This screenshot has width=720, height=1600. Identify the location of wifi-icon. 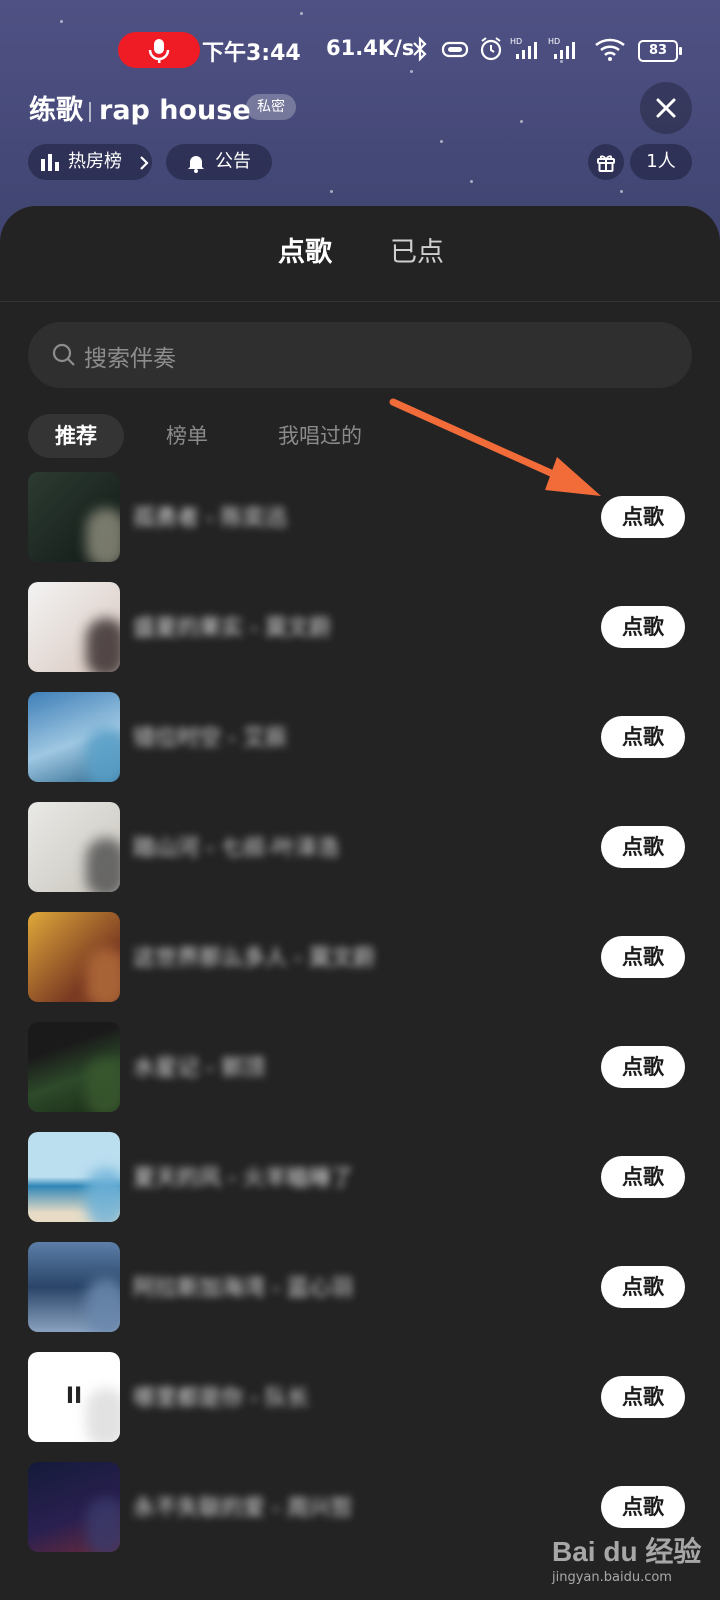
(610, 49).